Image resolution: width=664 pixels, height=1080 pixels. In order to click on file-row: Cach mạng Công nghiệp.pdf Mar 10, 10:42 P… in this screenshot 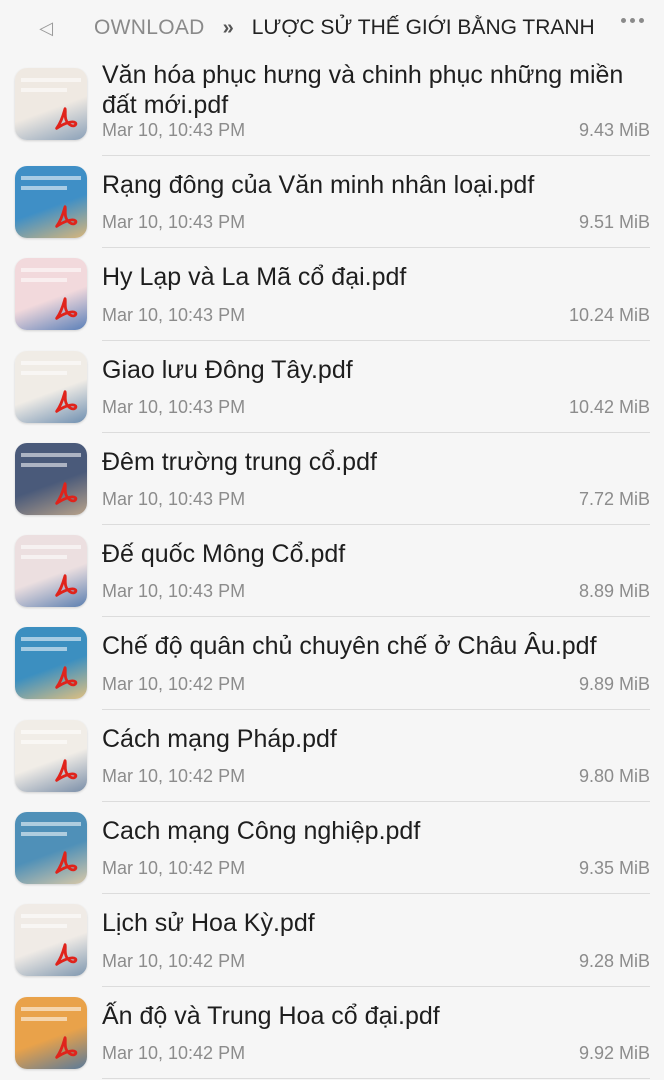, I will do `click(332, 848)`.